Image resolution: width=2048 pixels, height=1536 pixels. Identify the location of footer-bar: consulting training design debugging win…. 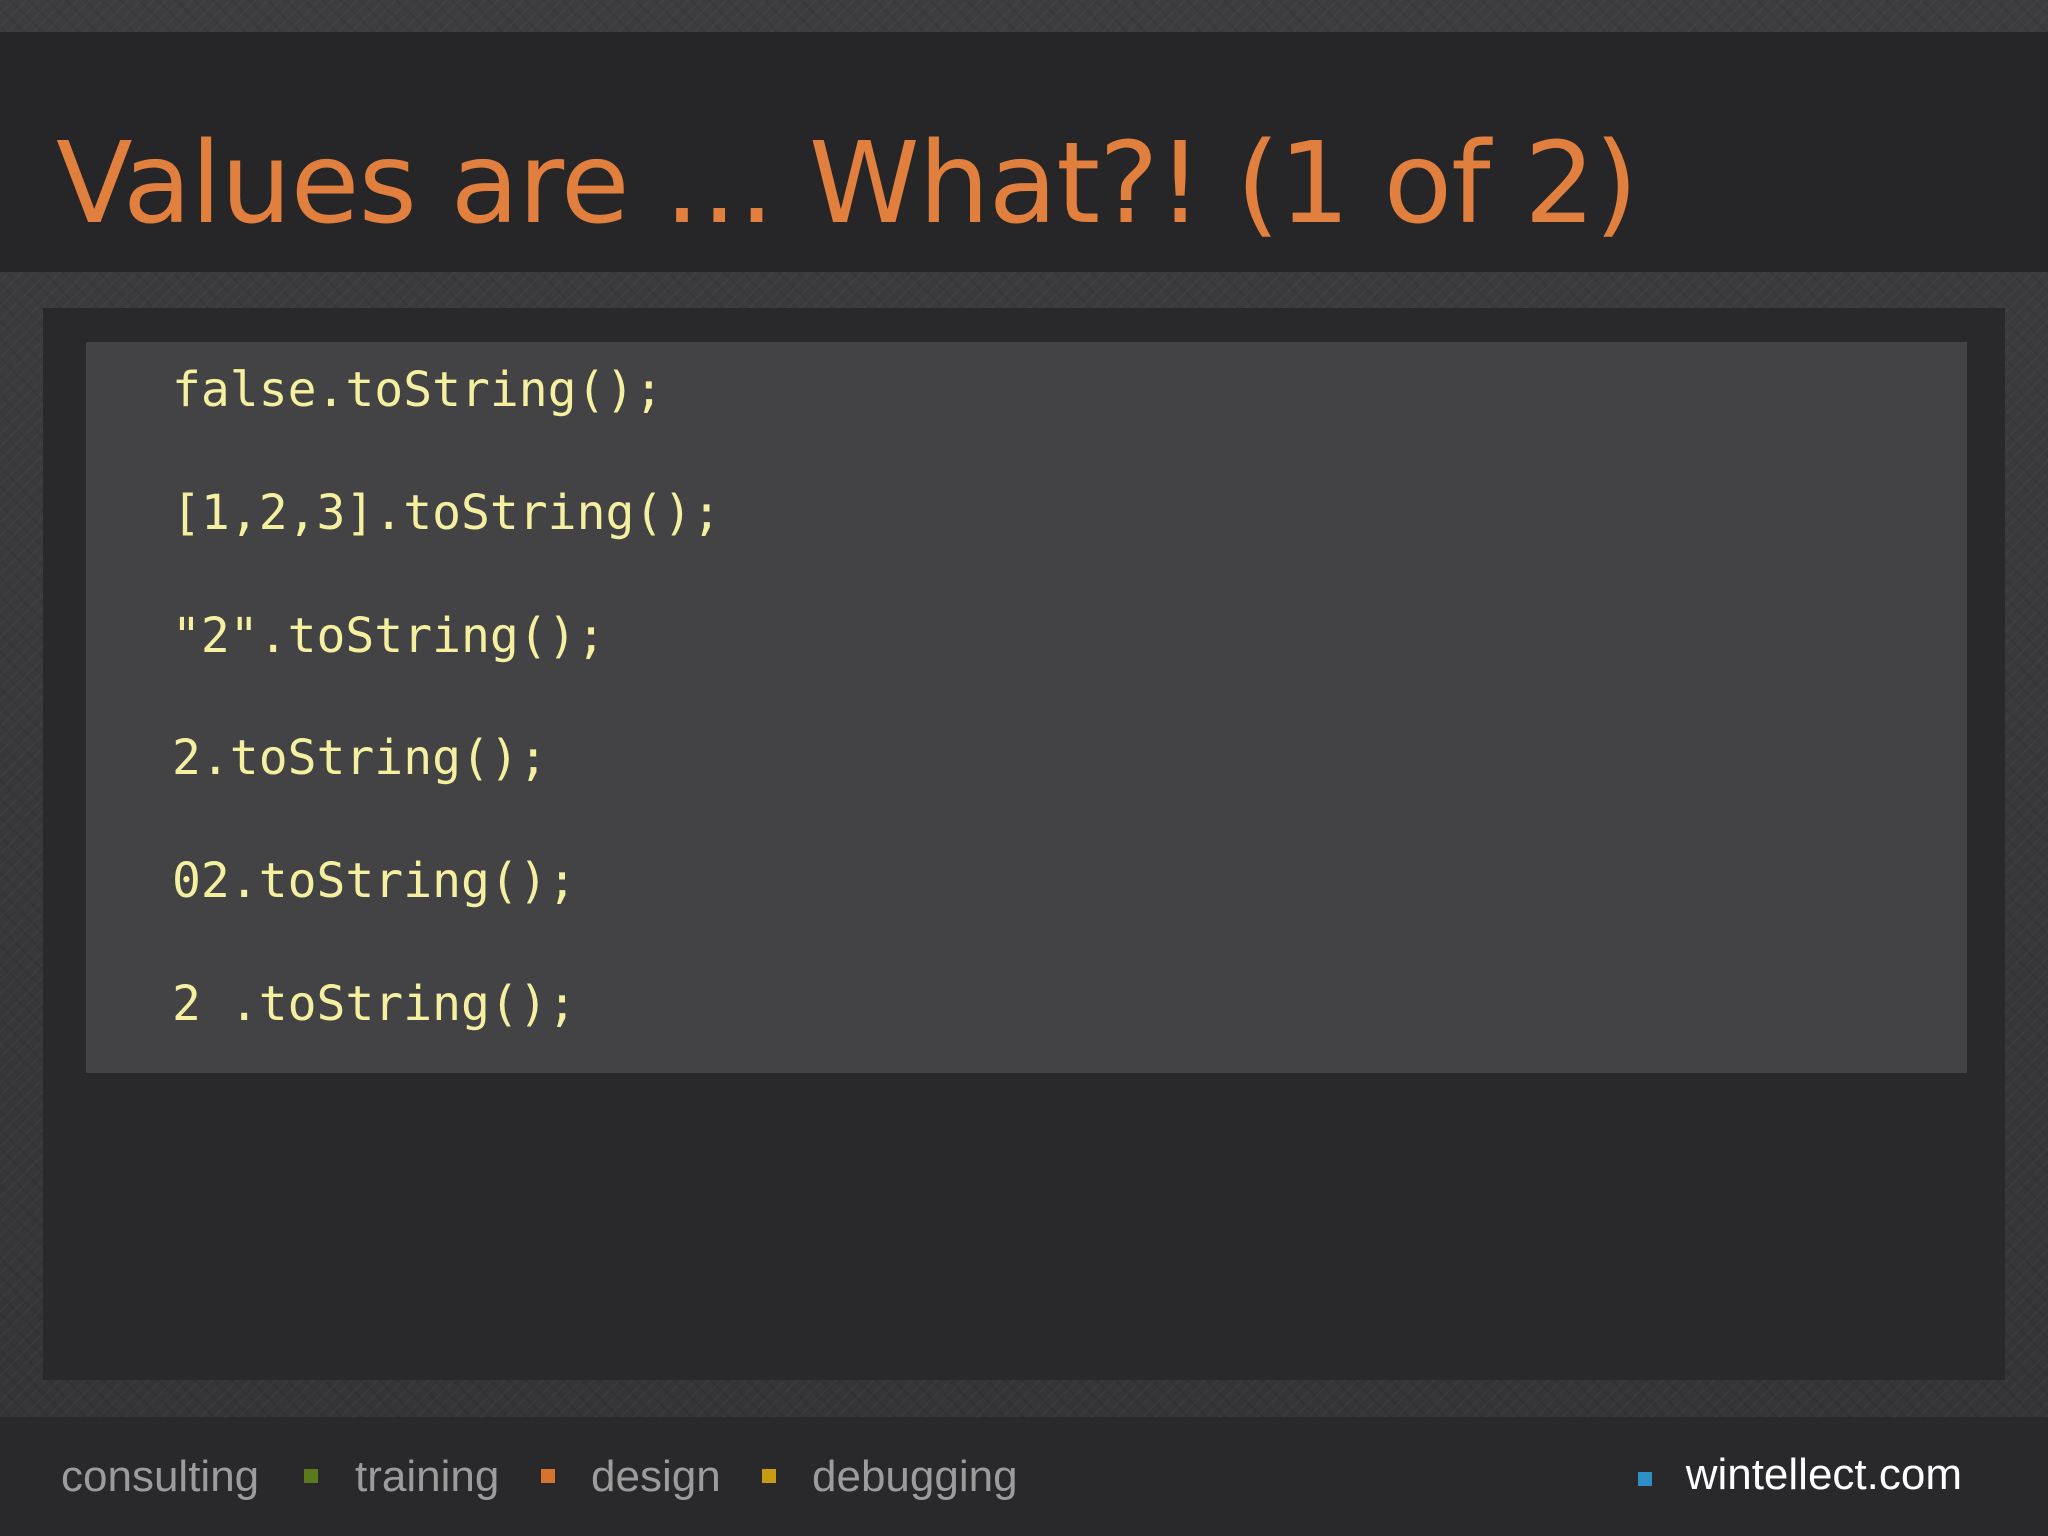
(1024, 1476).